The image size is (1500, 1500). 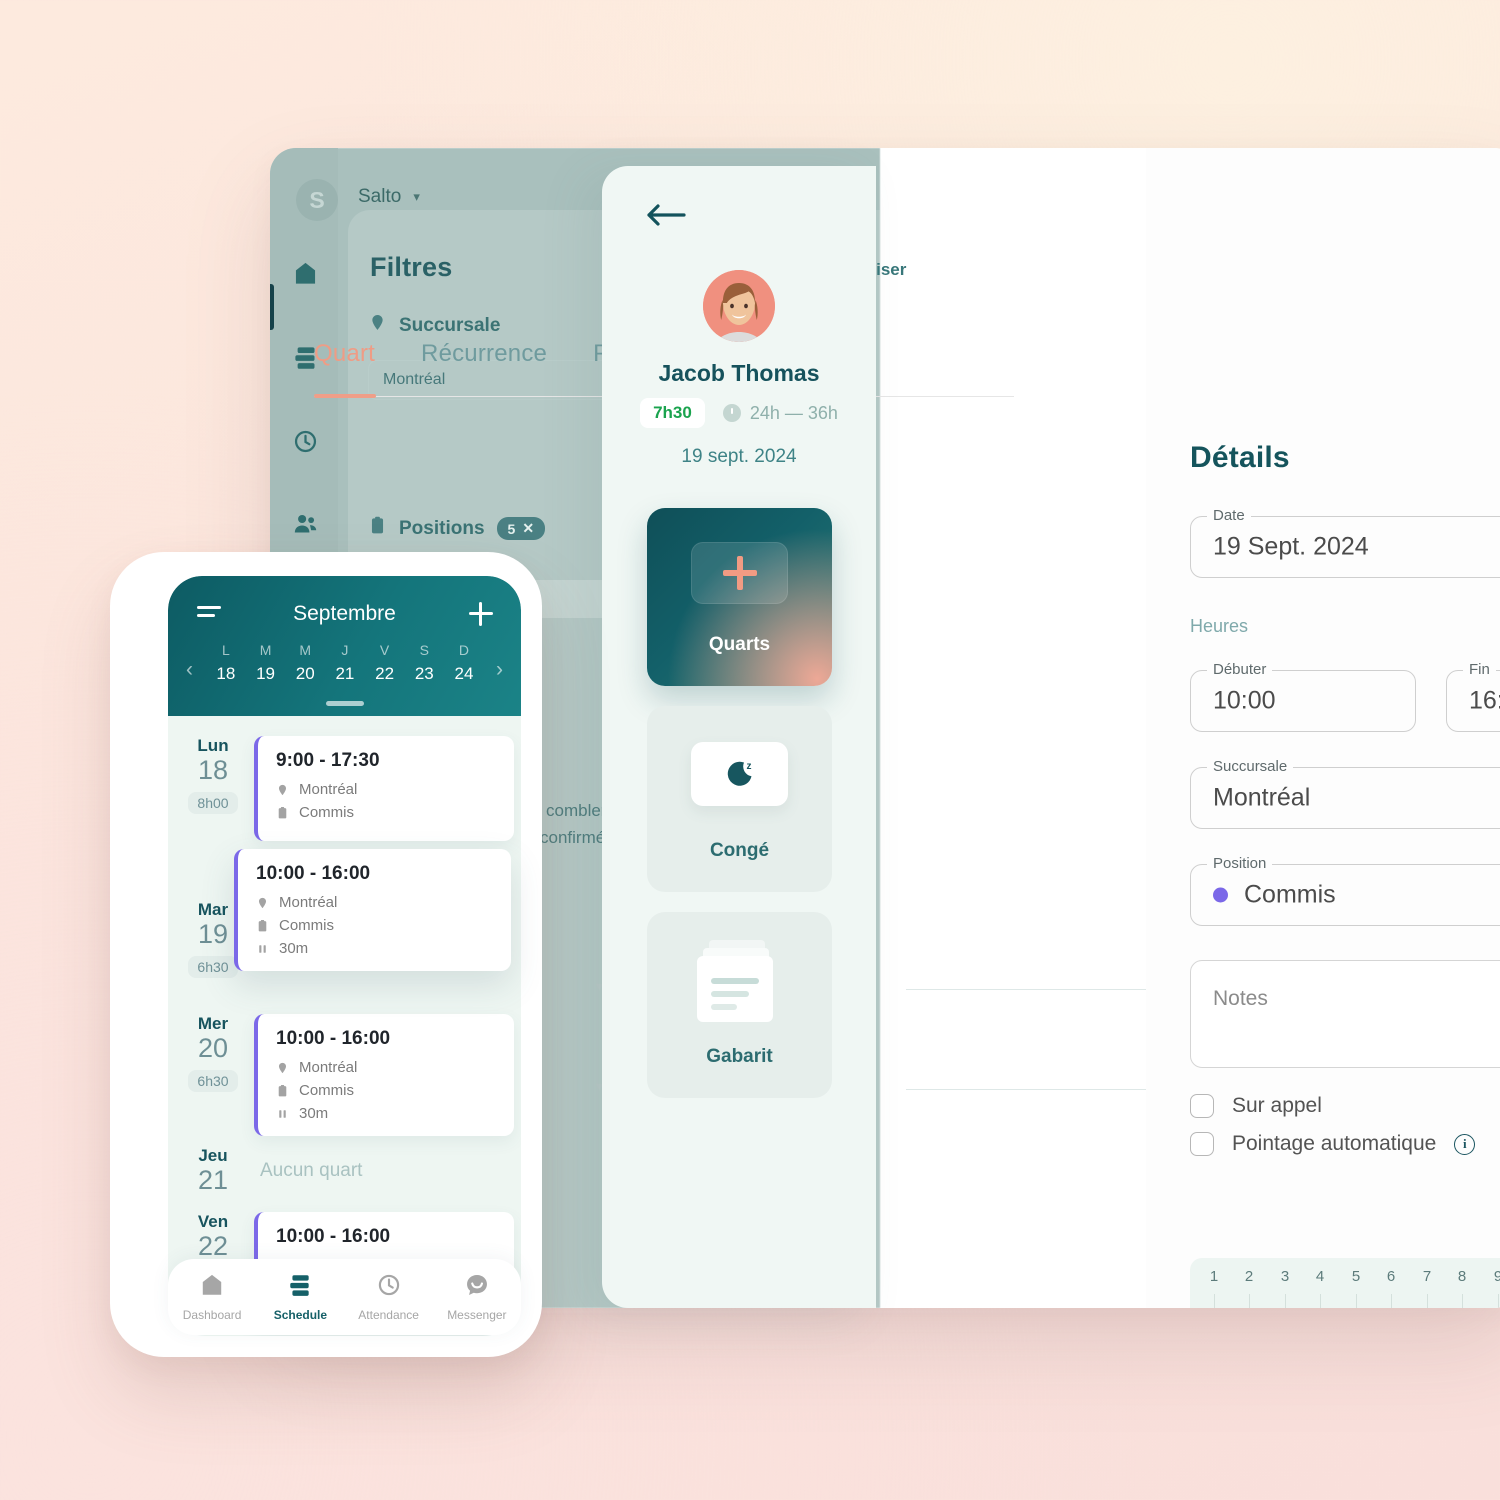 I want to click on document-stack-icon, so click(x=735, y=981).